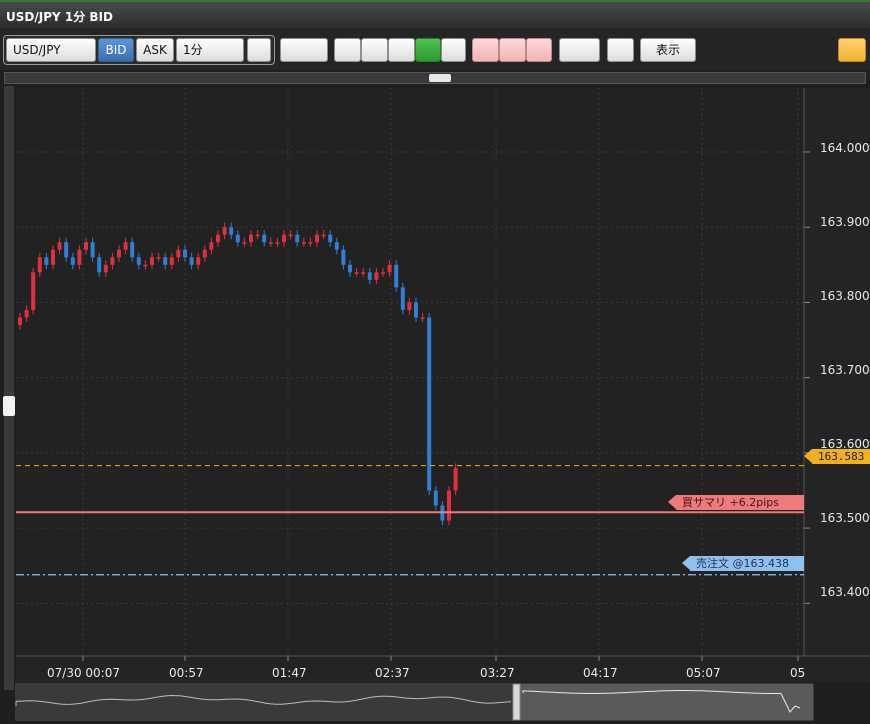  I want to click on x-tick-label: 04:17, so click(600, 673).